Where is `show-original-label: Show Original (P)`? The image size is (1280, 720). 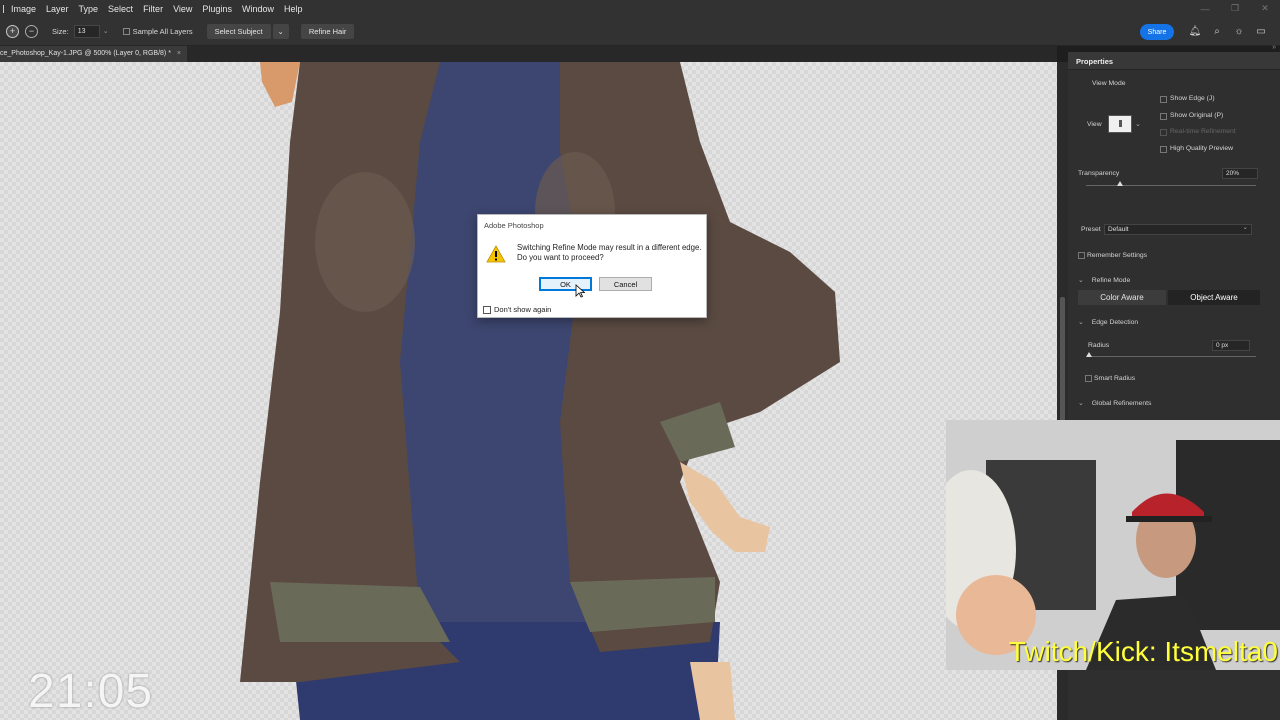 show-original-label: Show Original (P) is located at coordinates (1197, 115).